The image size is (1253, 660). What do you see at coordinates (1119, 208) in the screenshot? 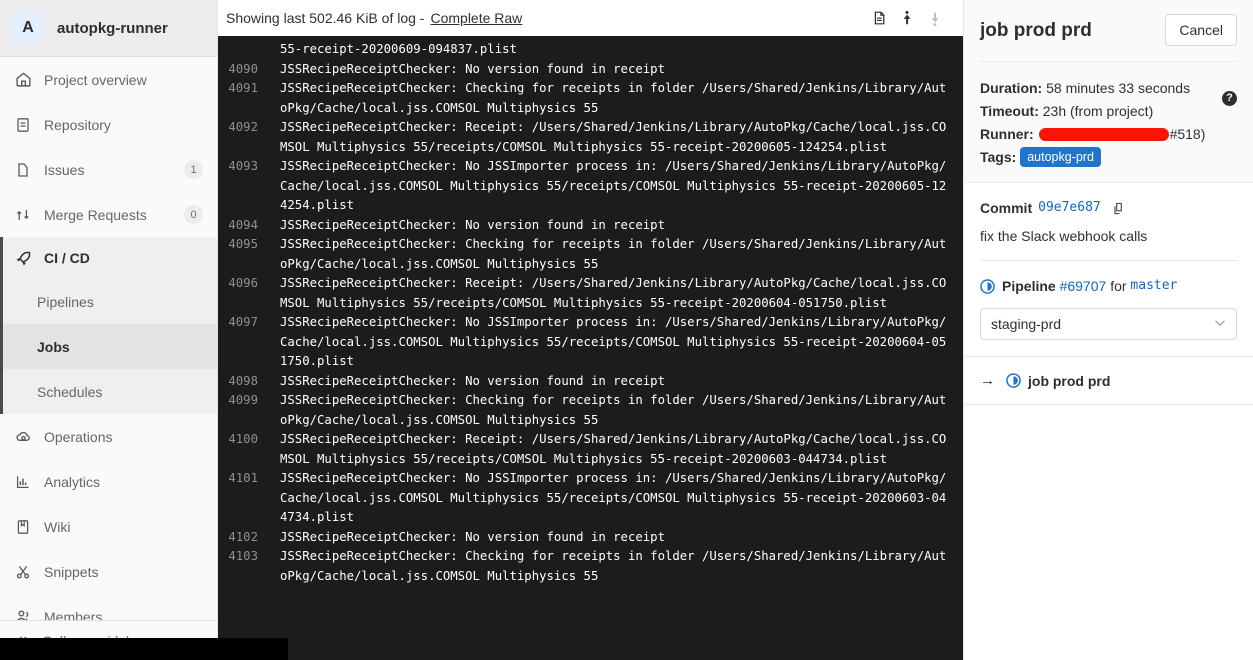
I see `copy-icon` at bounding box center [1119, 208].